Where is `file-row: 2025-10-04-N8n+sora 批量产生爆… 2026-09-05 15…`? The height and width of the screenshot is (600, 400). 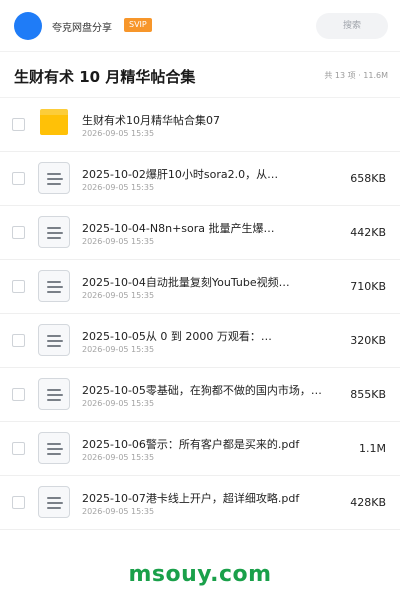
file-row: 2025-10-04-N8n+sora 批量产生爆… 2026-09-05 15… is located at coordinates (200, 233).